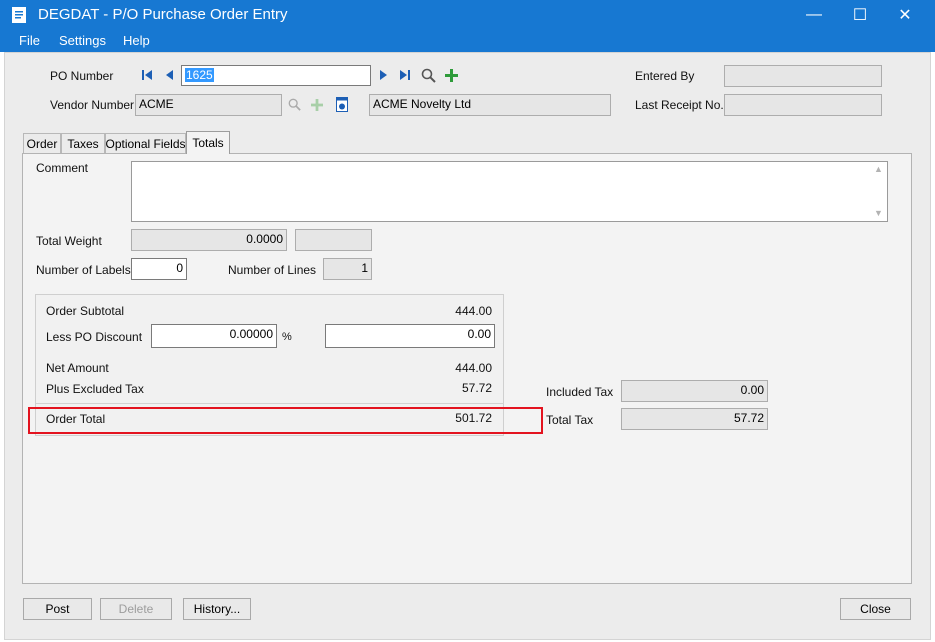  Describe the element at coordinates (136, 609) in the screenshot. I see `delete-button: Delete` at that location.